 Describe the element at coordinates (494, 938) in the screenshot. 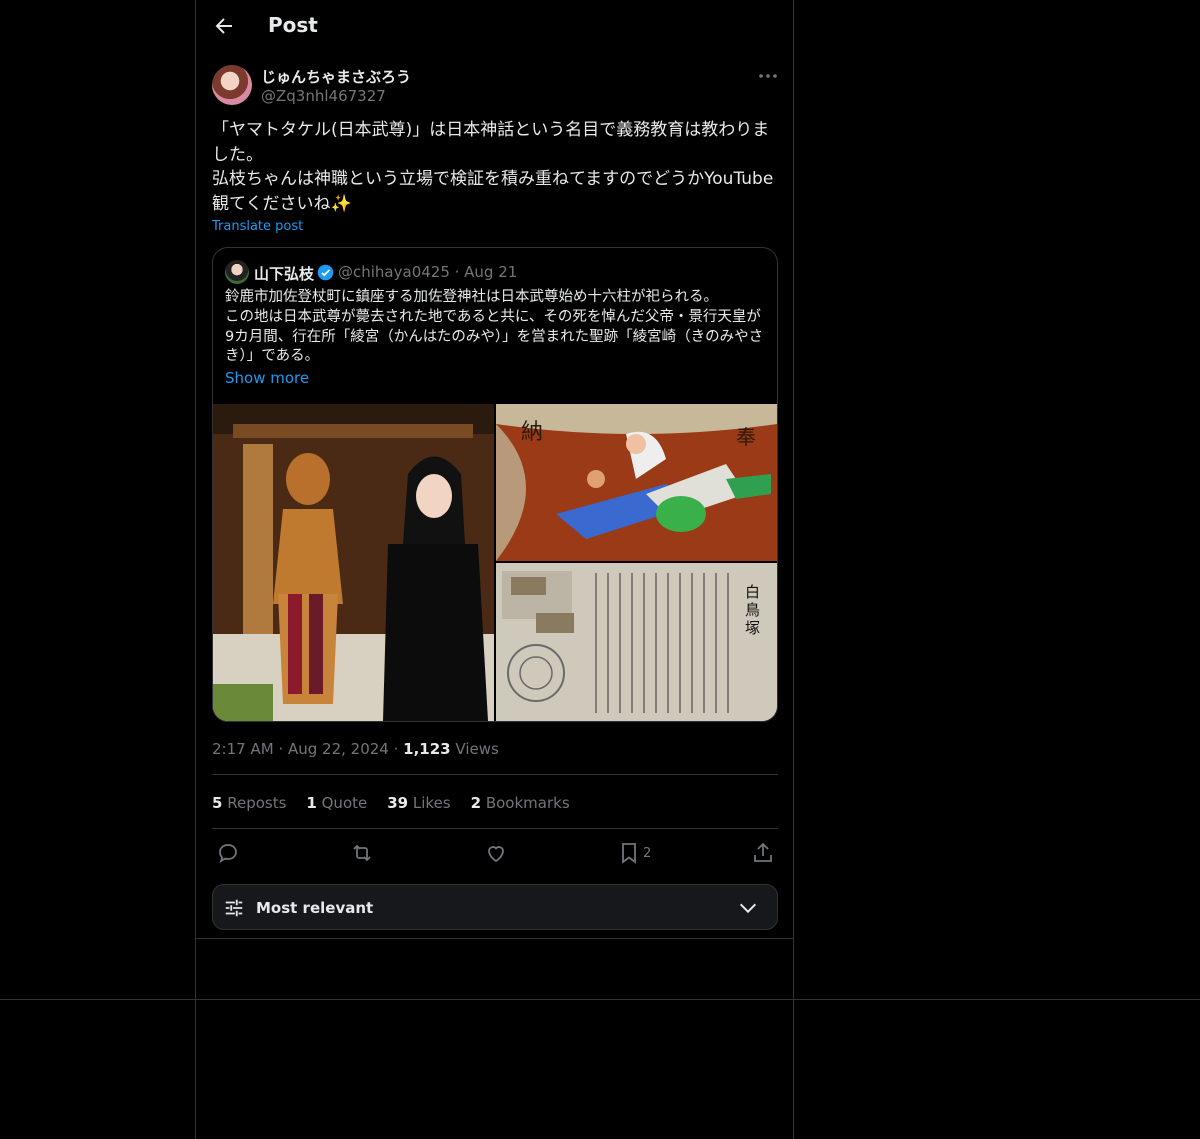

I see `section-divider` at that location.